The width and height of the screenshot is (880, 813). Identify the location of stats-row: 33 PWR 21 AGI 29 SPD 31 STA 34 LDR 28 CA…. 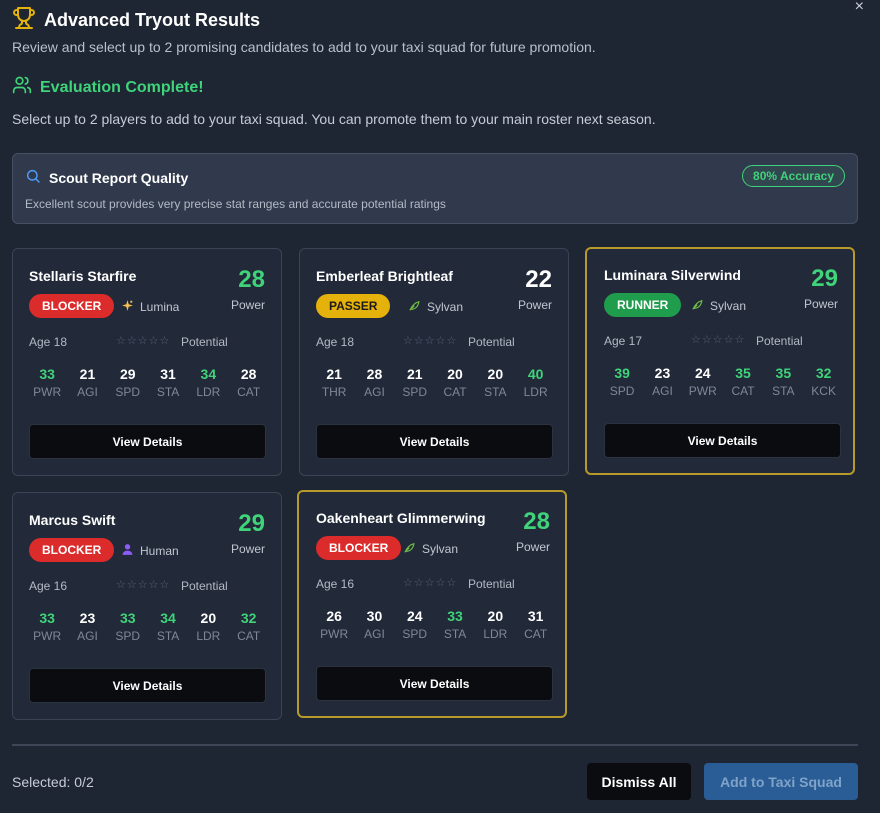
(148, 382).